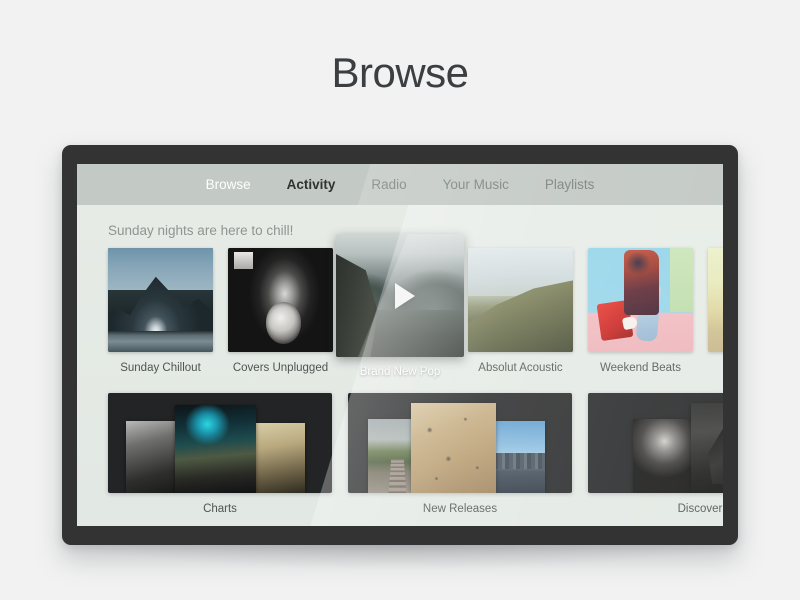  I want to click on album-art-mountain-valley, so click(400, 295).